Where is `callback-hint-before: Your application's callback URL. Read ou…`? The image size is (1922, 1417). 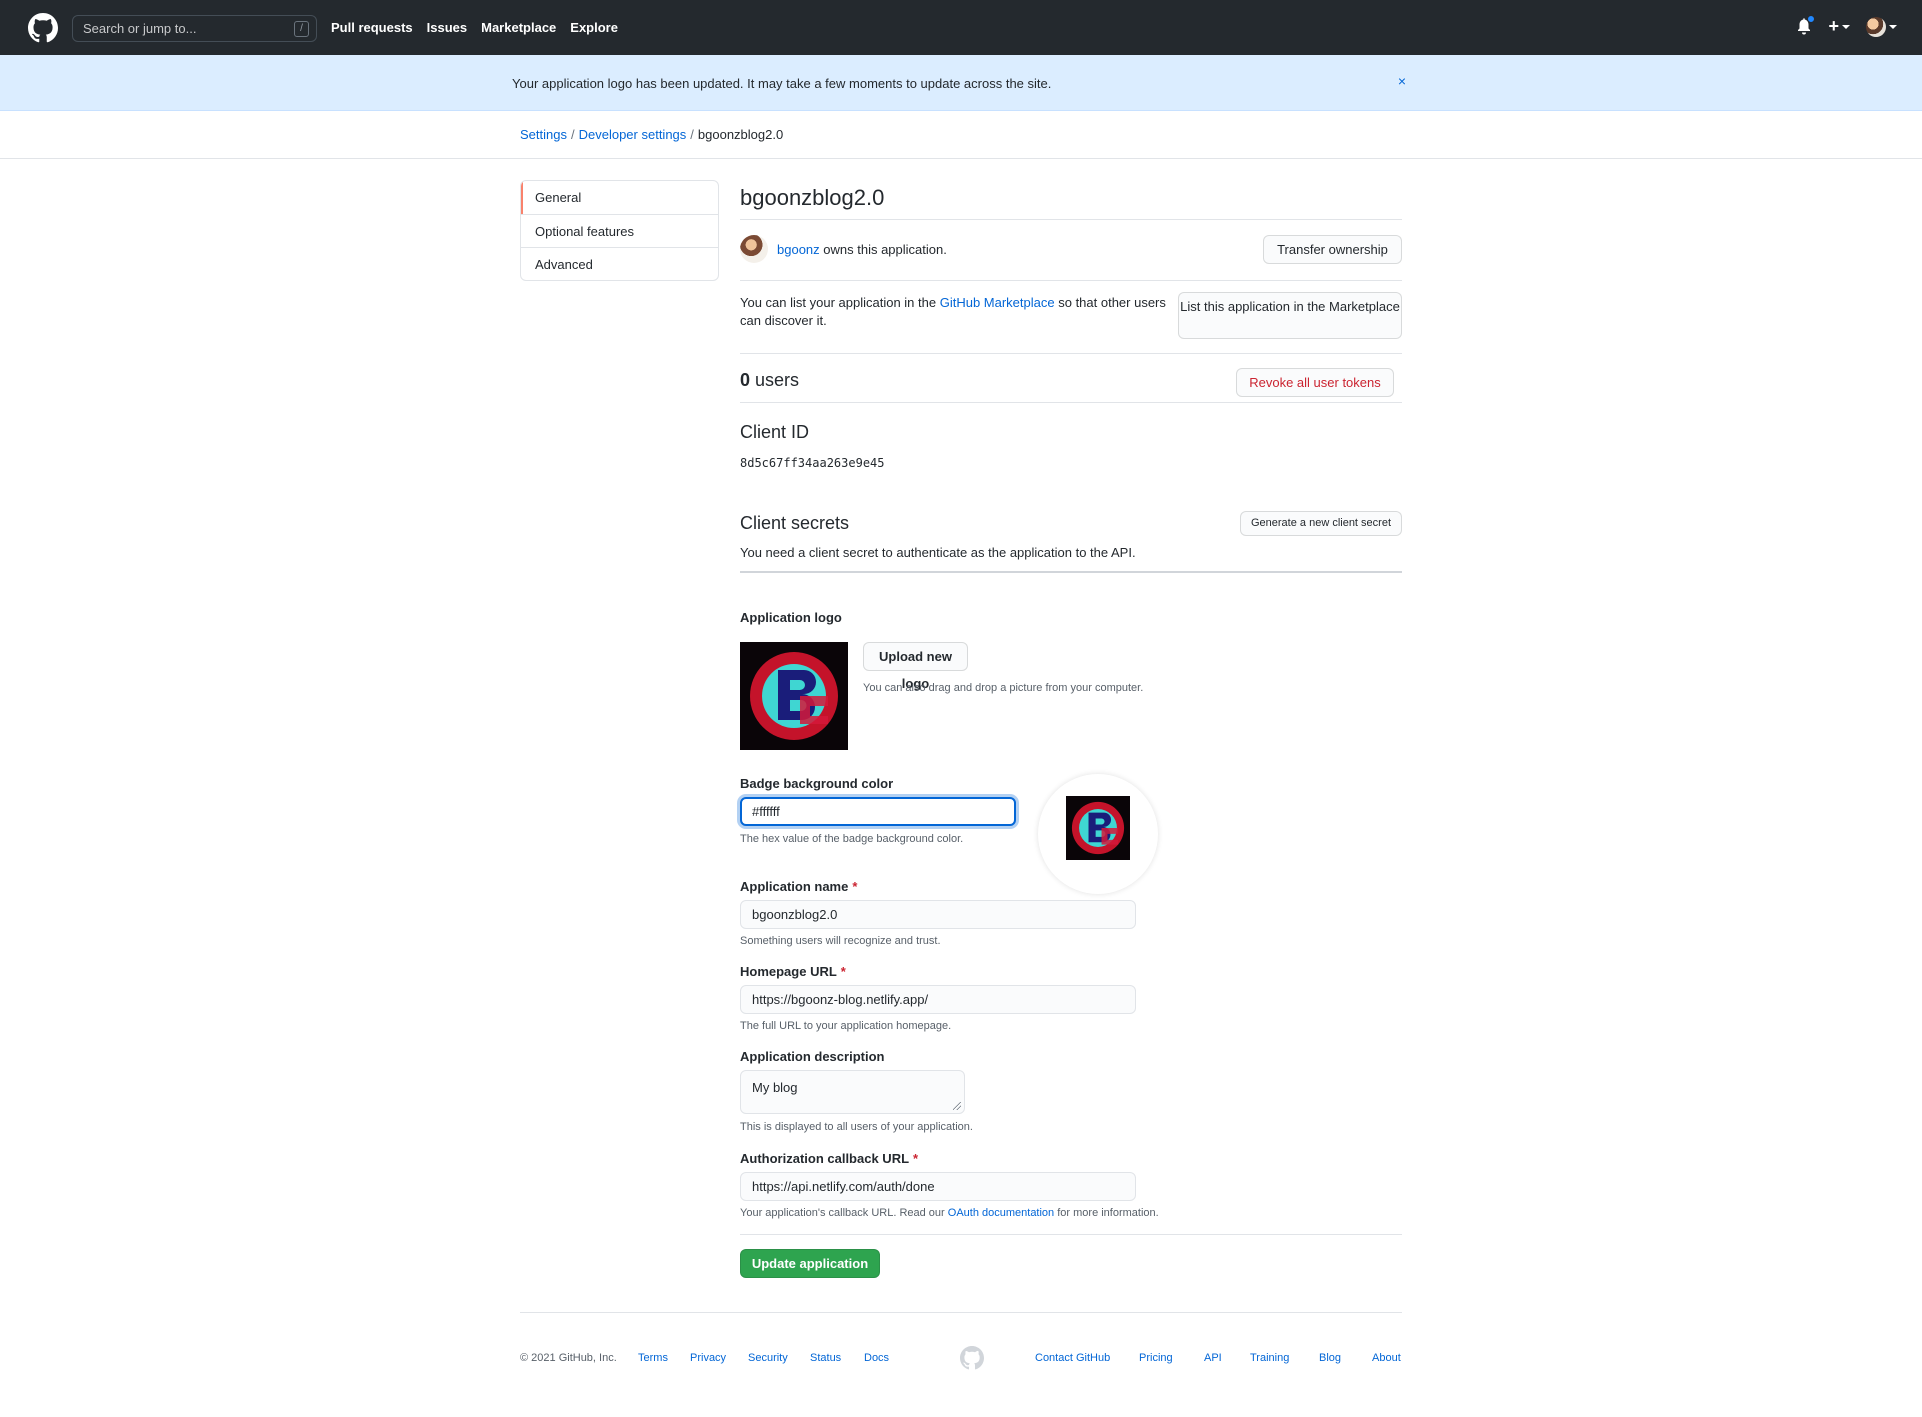 callback-hint-before: Your application's callback URL. Read ou… is located at coordinates (844, 1213).